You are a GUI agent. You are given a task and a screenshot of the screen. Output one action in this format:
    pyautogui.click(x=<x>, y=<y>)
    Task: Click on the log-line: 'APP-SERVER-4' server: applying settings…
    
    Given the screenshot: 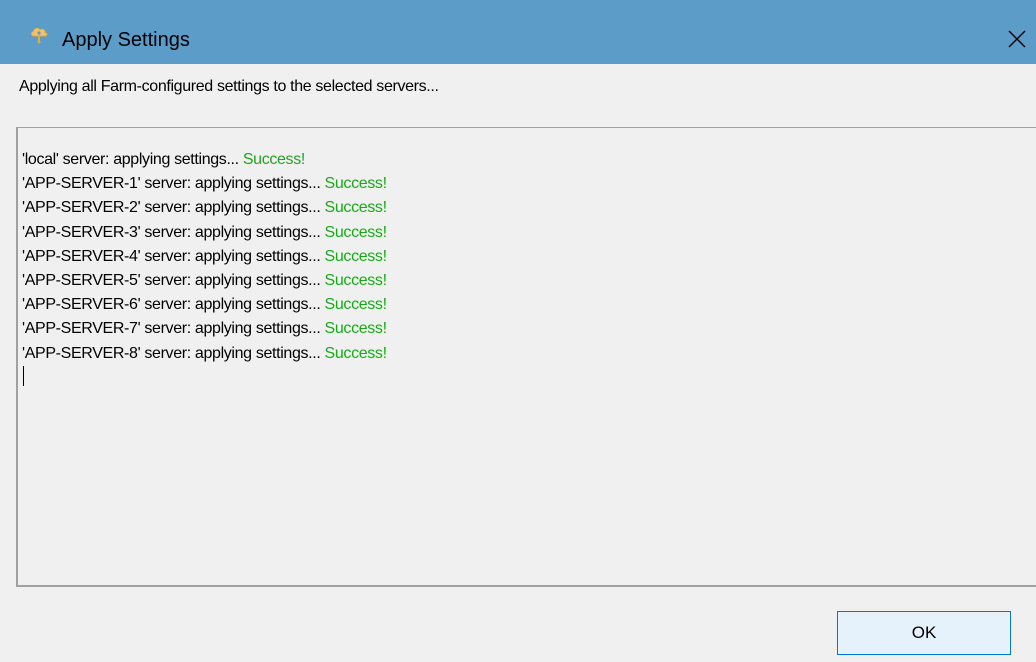 What is the action you would take?
    pyautogui.click(x=204, y=257)
    